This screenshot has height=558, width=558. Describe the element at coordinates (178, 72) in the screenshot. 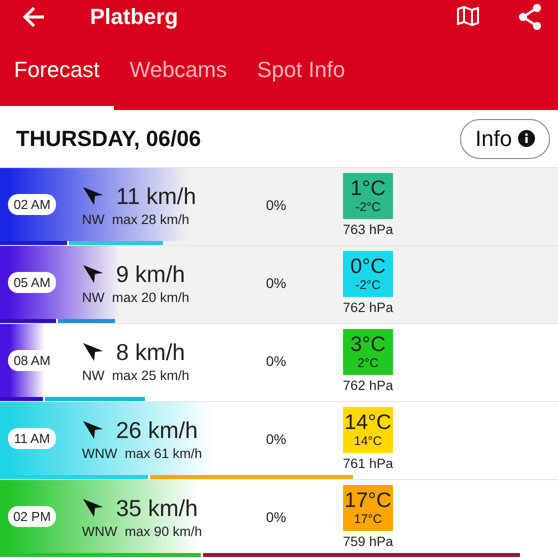

I see `tab: Webcams` at that location.